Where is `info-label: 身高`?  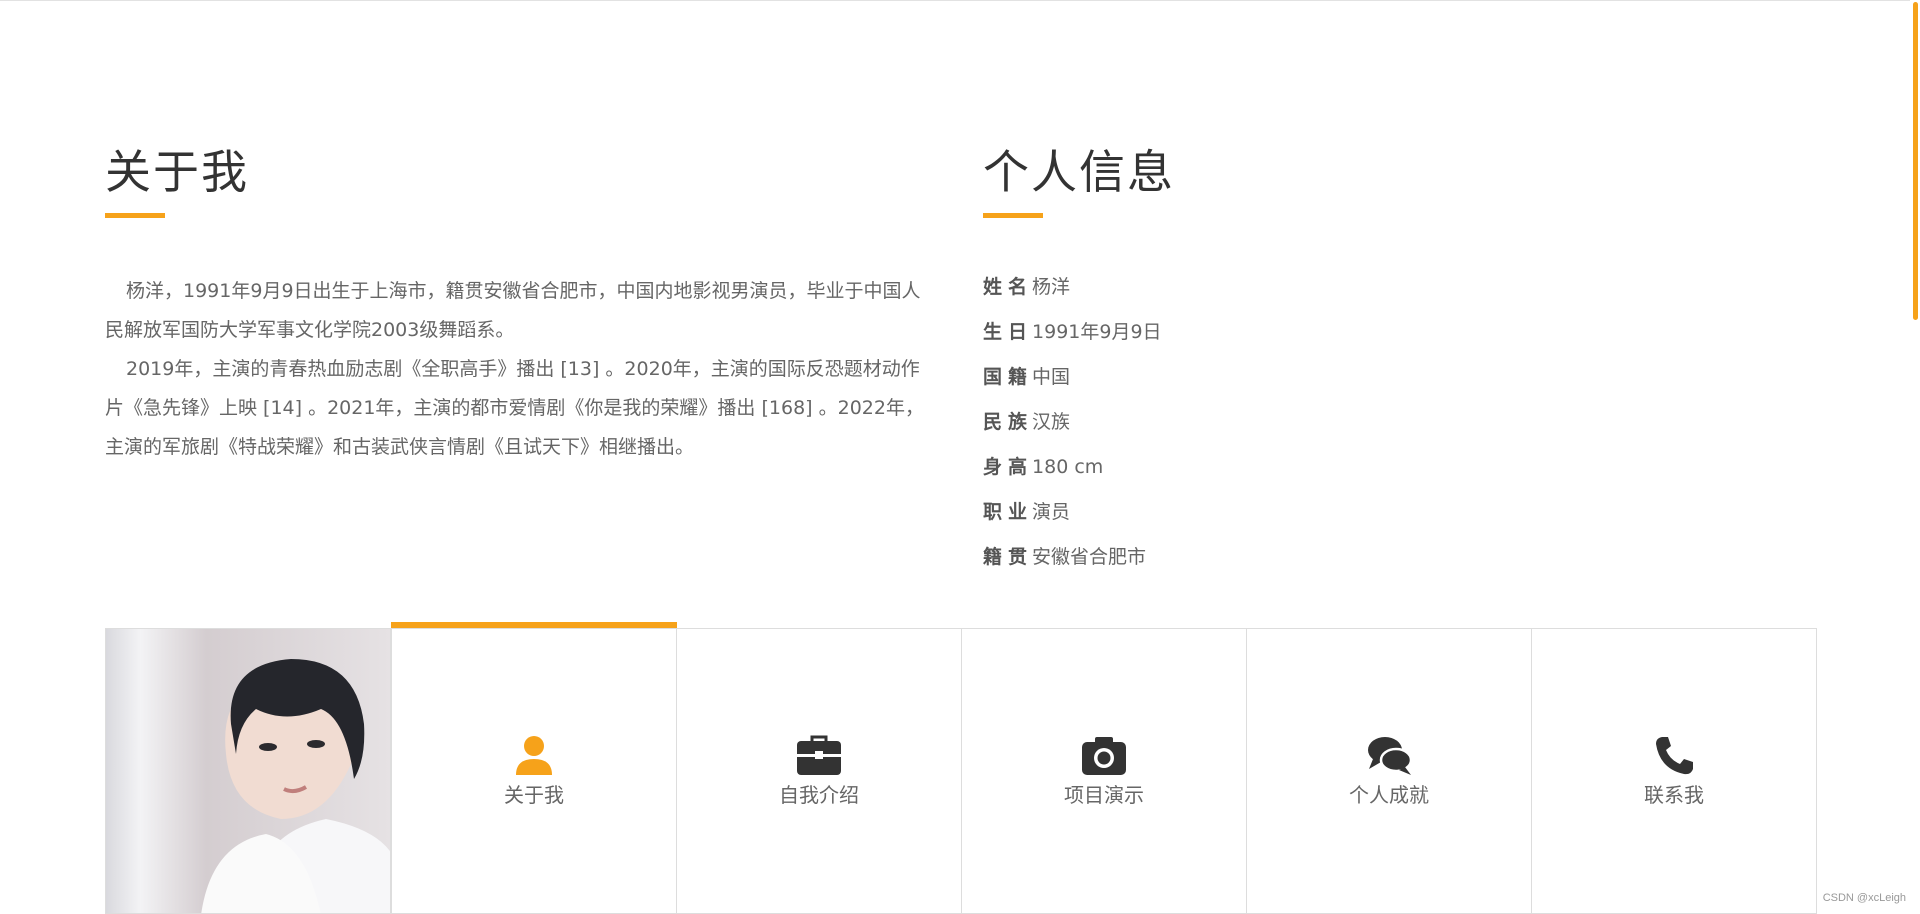 info-label: 身高 is located at coordinates (1008, 467).